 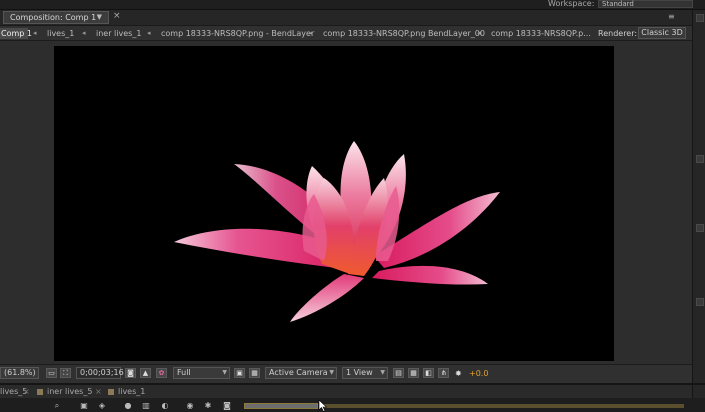 I want to click on fast-previews-icon: ▣, so click(x=239, y=373).